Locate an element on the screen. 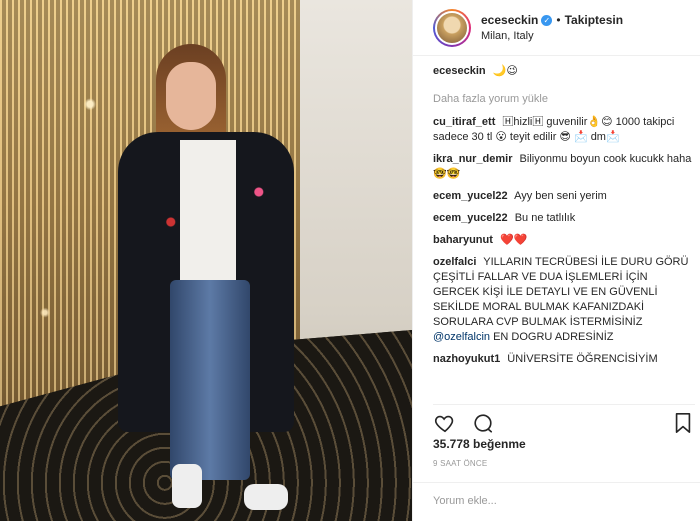  follow-status: Takiptesin is located at coordinates (594, 20).